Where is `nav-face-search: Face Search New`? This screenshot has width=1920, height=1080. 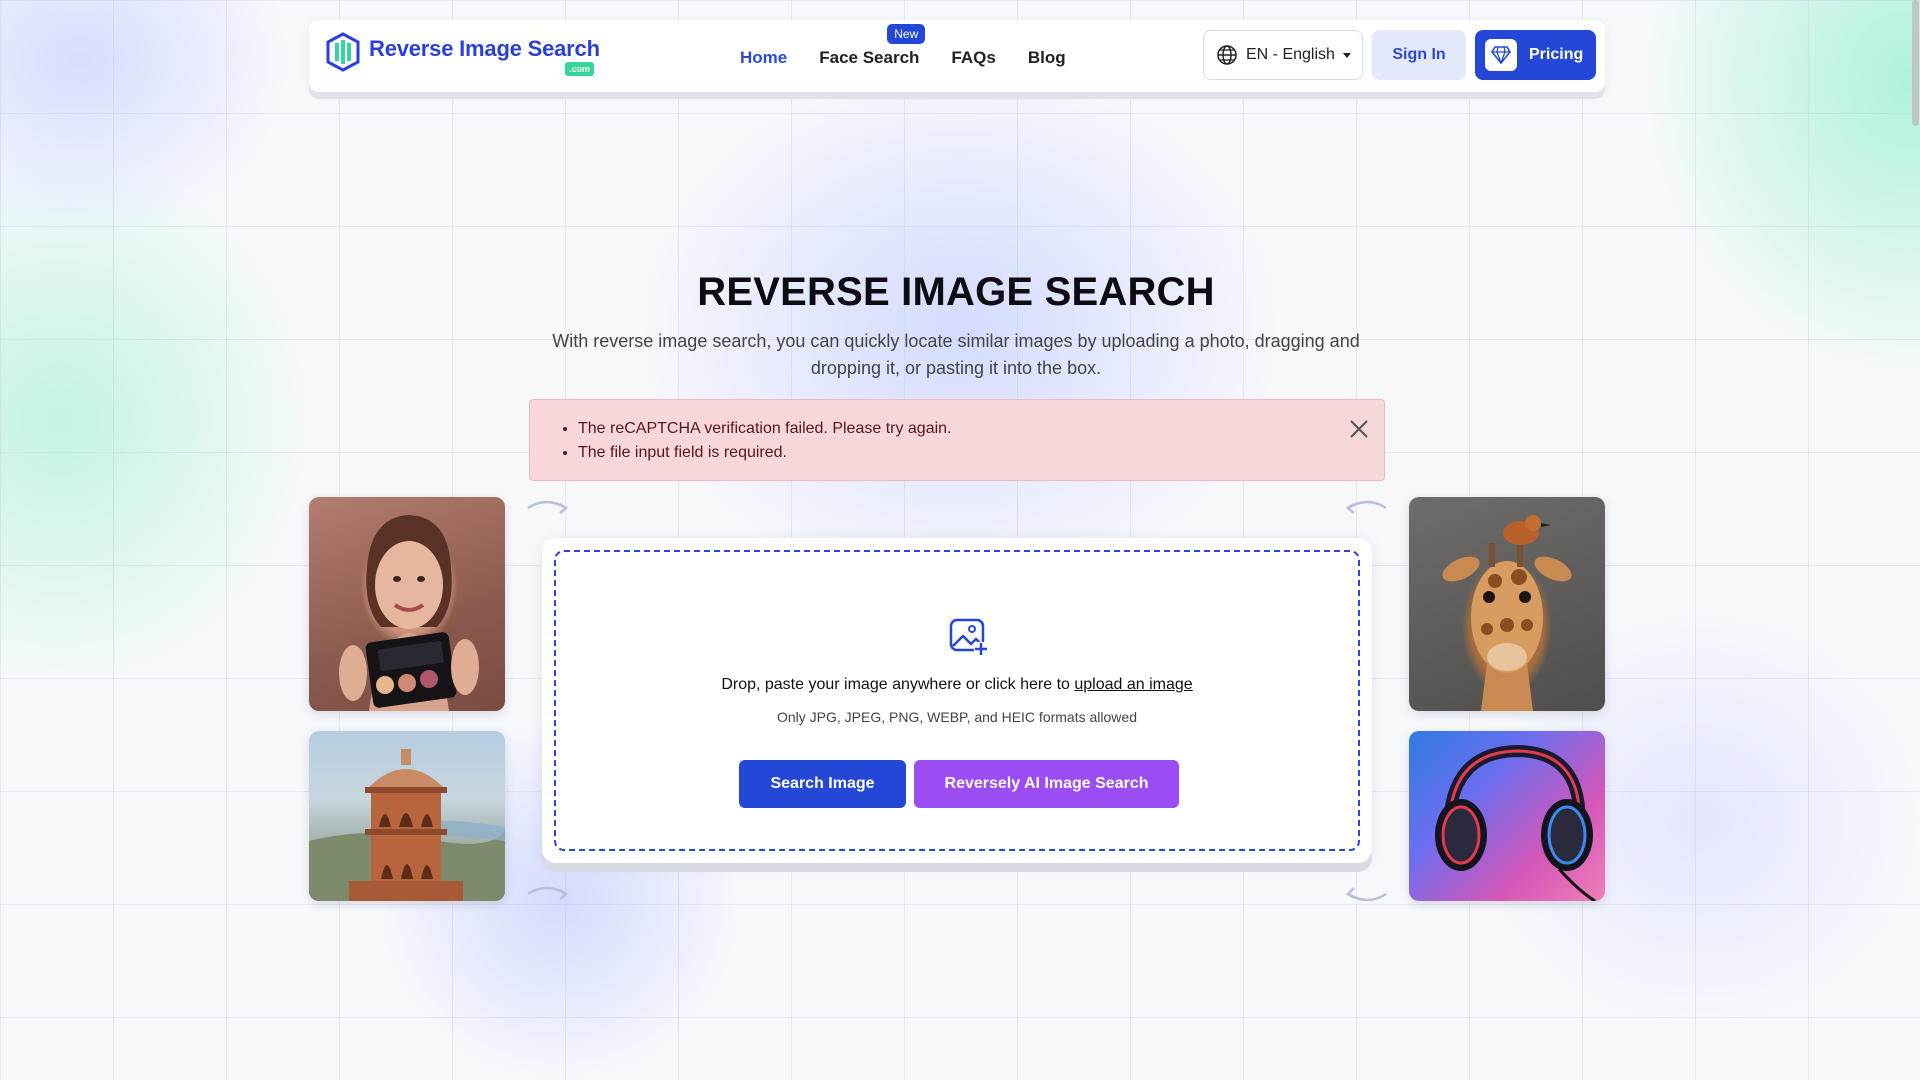 nav-face-search: Face Search New is located at coordinates (872, 46).